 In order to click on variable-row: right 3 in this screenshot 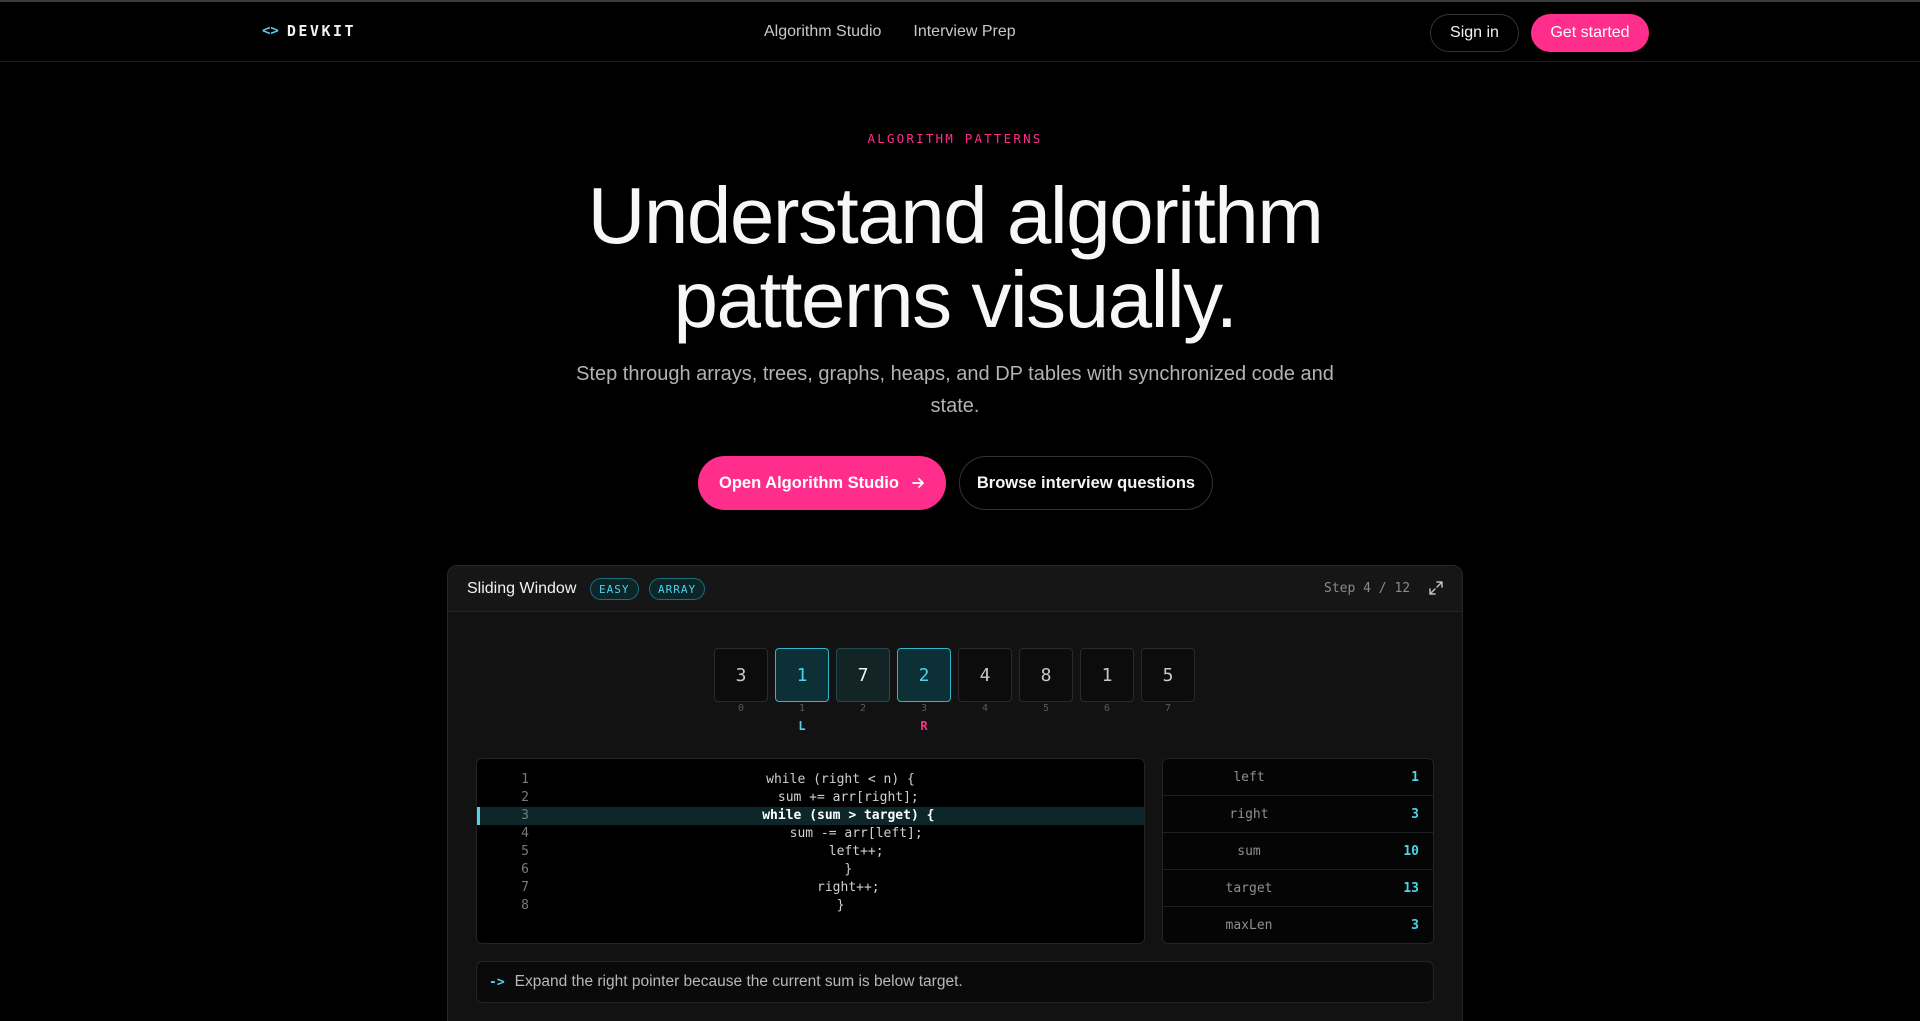, I will do `click(1298, 814)`.